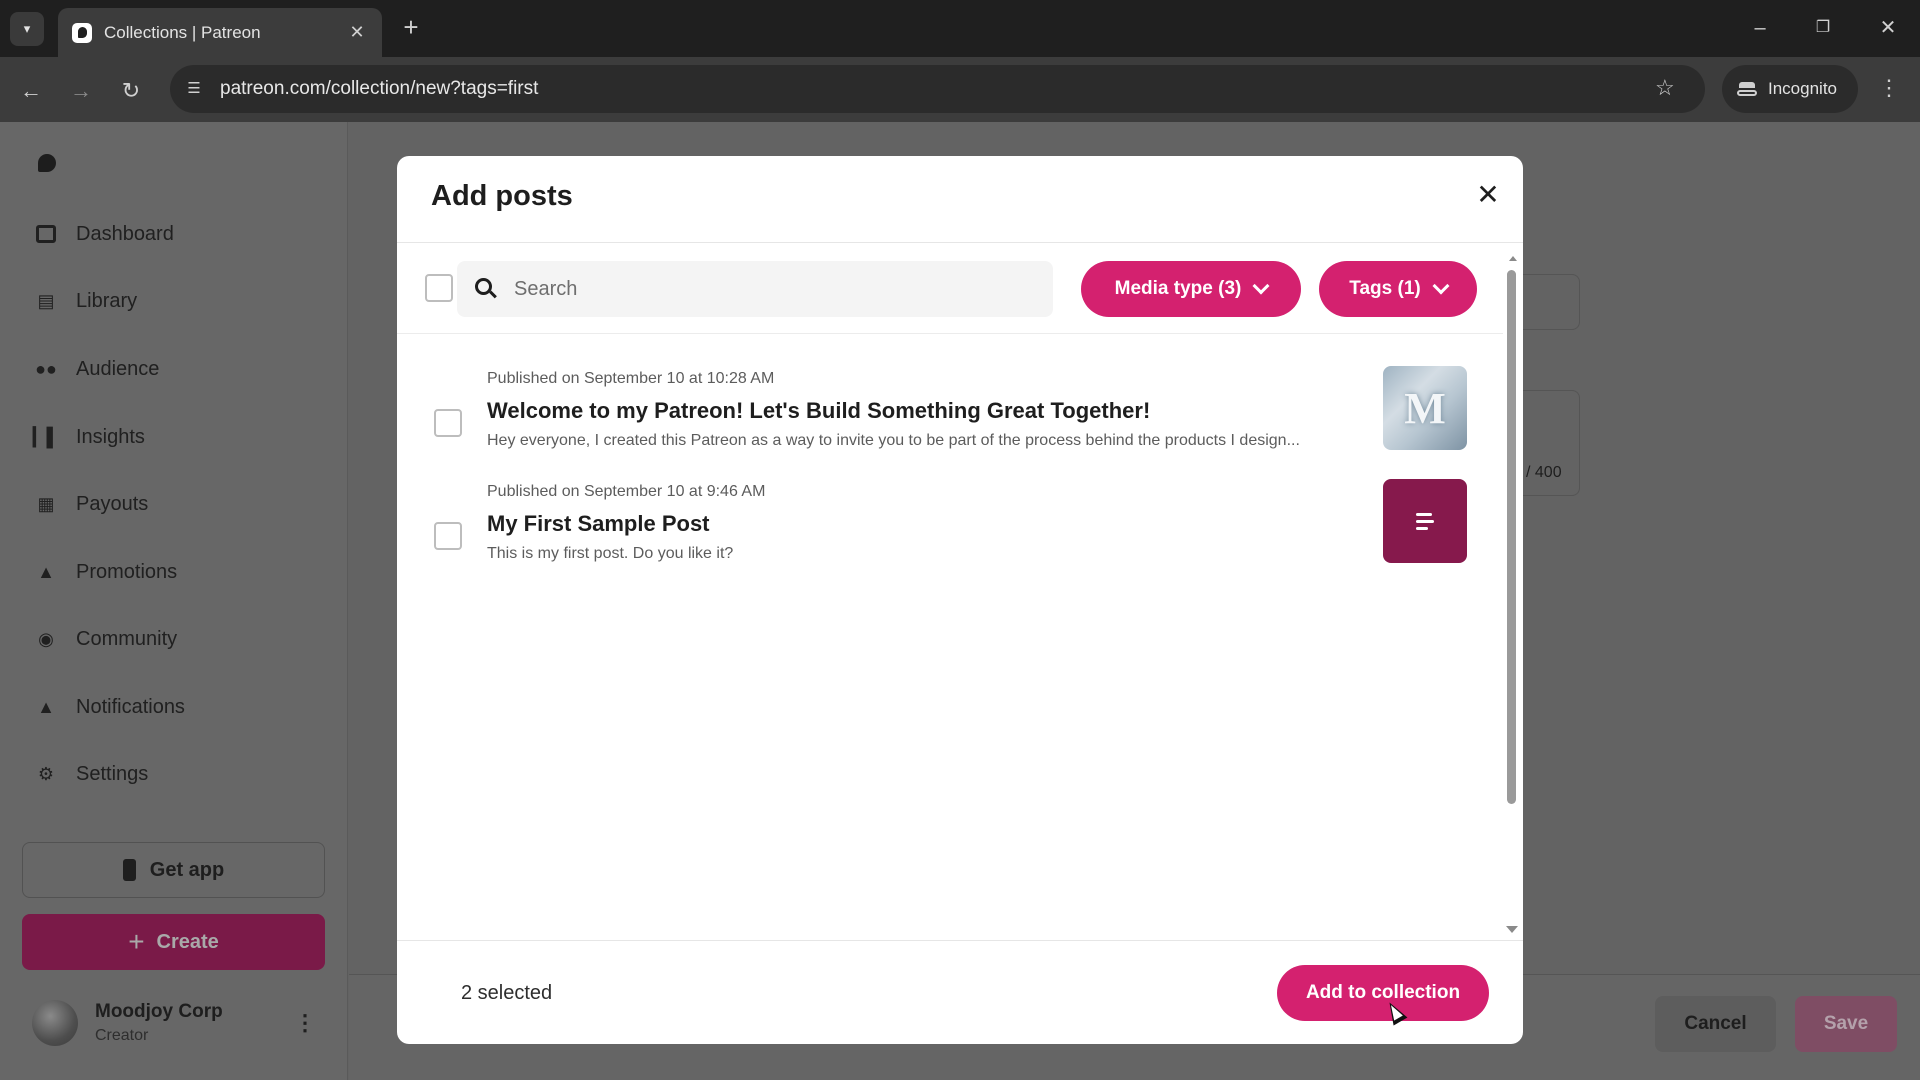 The image size is (1920, 1080). Describe the element at coordinates (1550, 302) in the screenshot. I see `background-title-field` at that location.